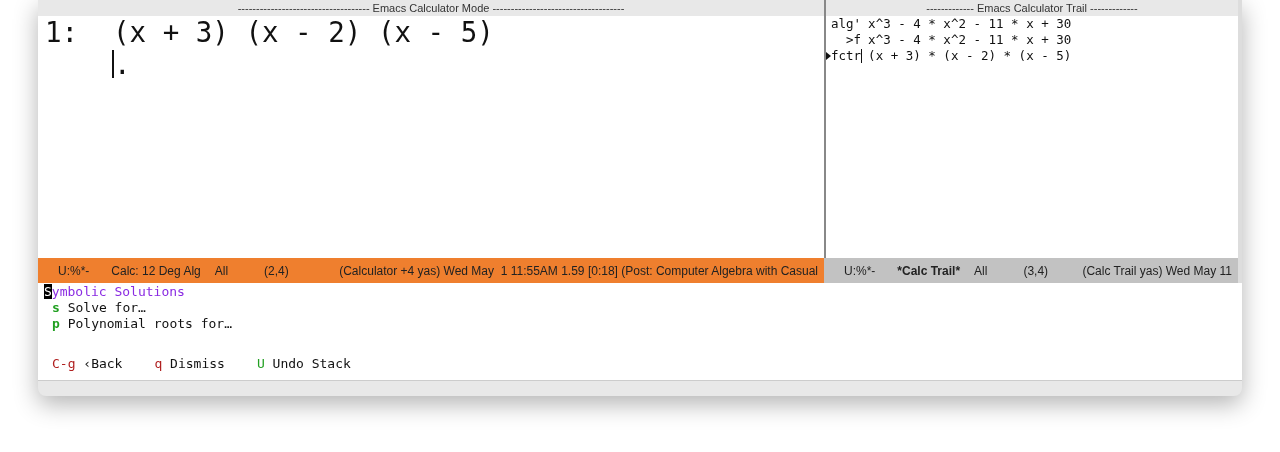  Describe the element at coordinates (113, 64) in the screenshot. I see `text-cursor` at that location.